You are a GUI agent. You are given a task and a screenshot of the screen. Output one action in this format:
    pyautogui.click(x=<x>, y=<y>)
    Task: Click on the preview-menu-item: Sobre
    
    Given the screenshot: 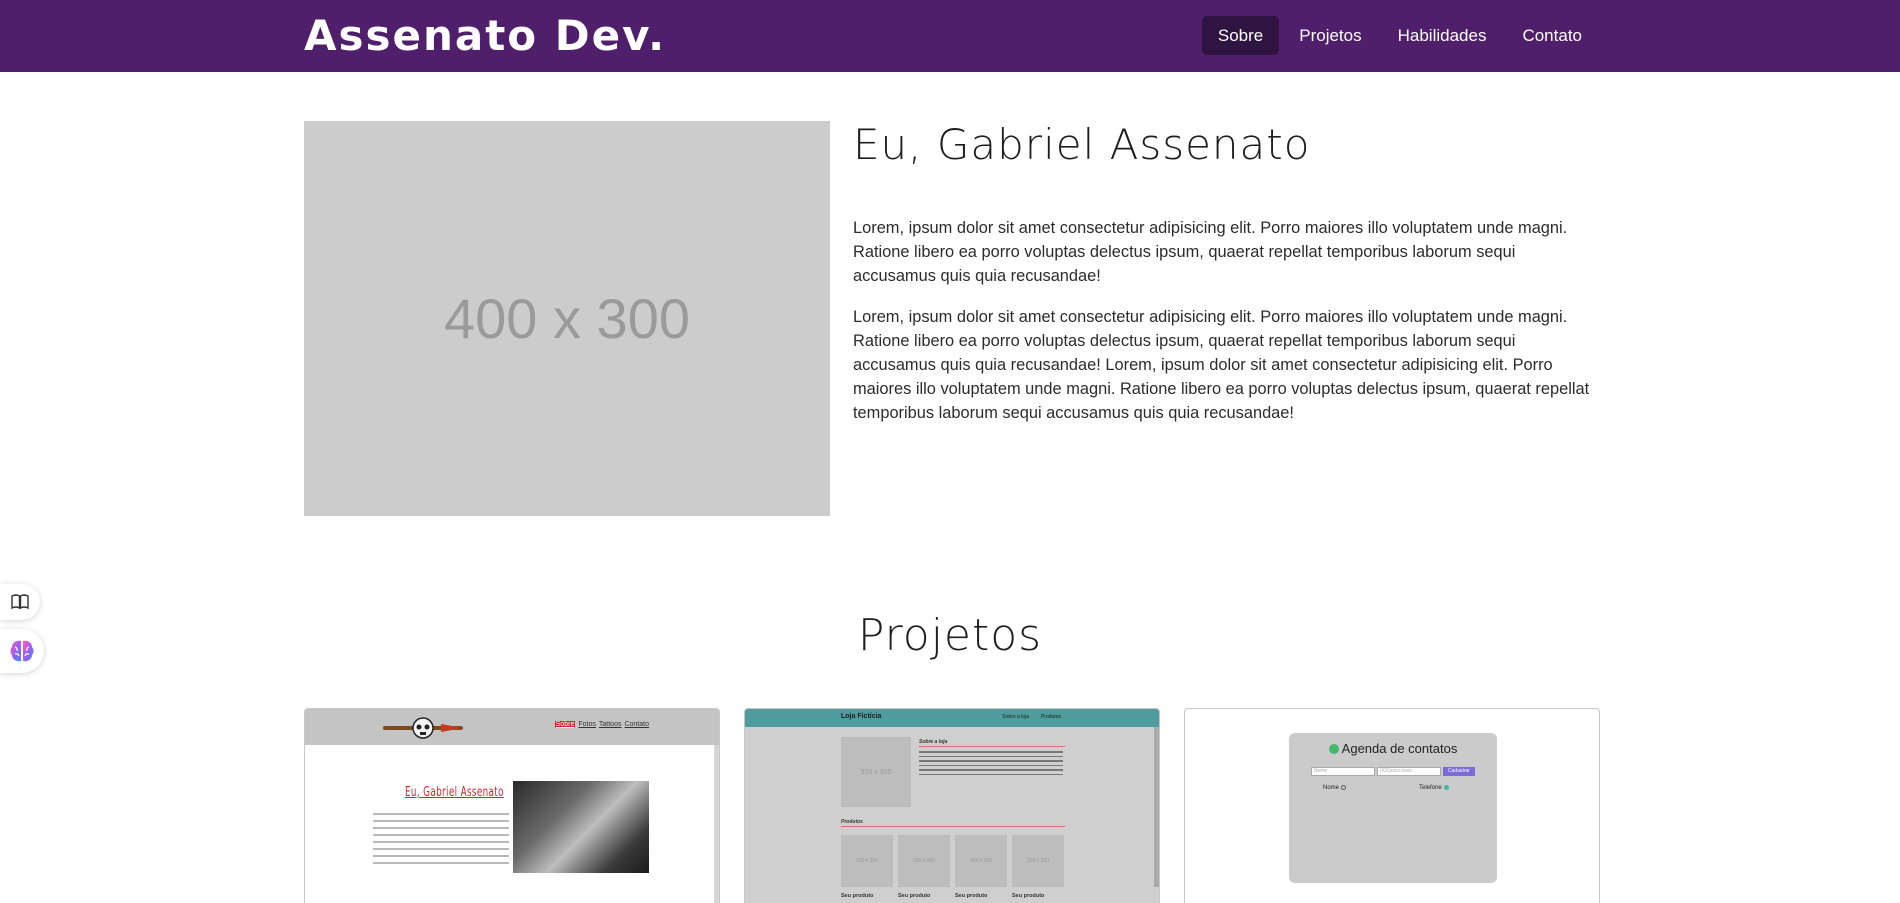 What is the action you would take?
    pyautogui.click(x=565, y=724)
    